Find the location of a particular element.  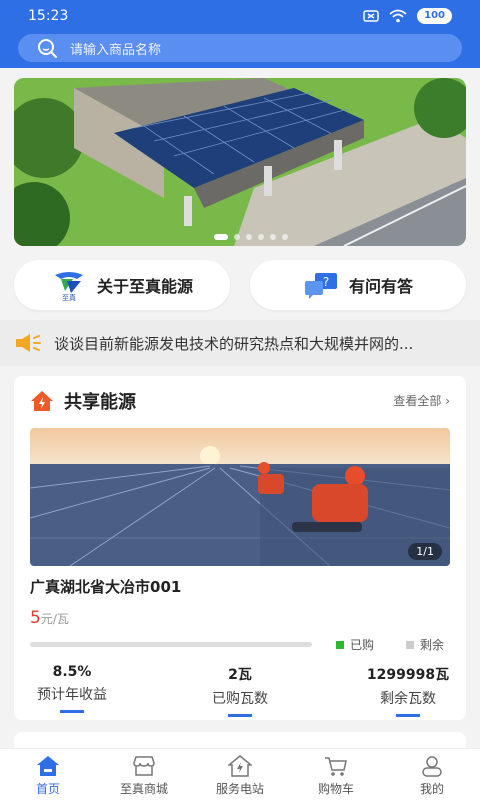

tab-shop: 至真商城 is located at coordinates (144, 775).